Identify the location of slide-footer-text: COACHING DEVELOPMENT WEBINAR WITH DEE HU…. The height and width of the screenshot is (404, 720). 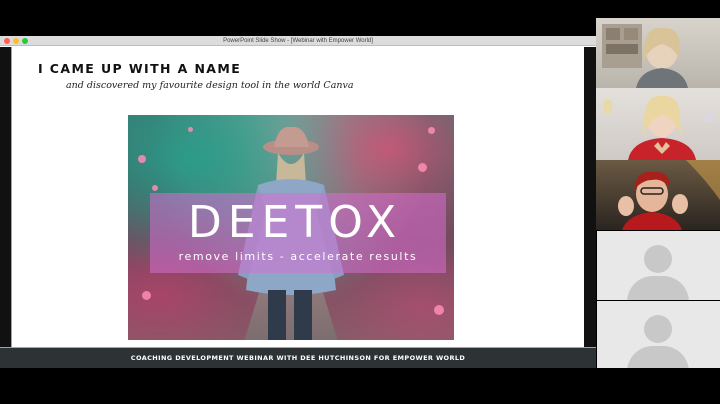
(298, 358).